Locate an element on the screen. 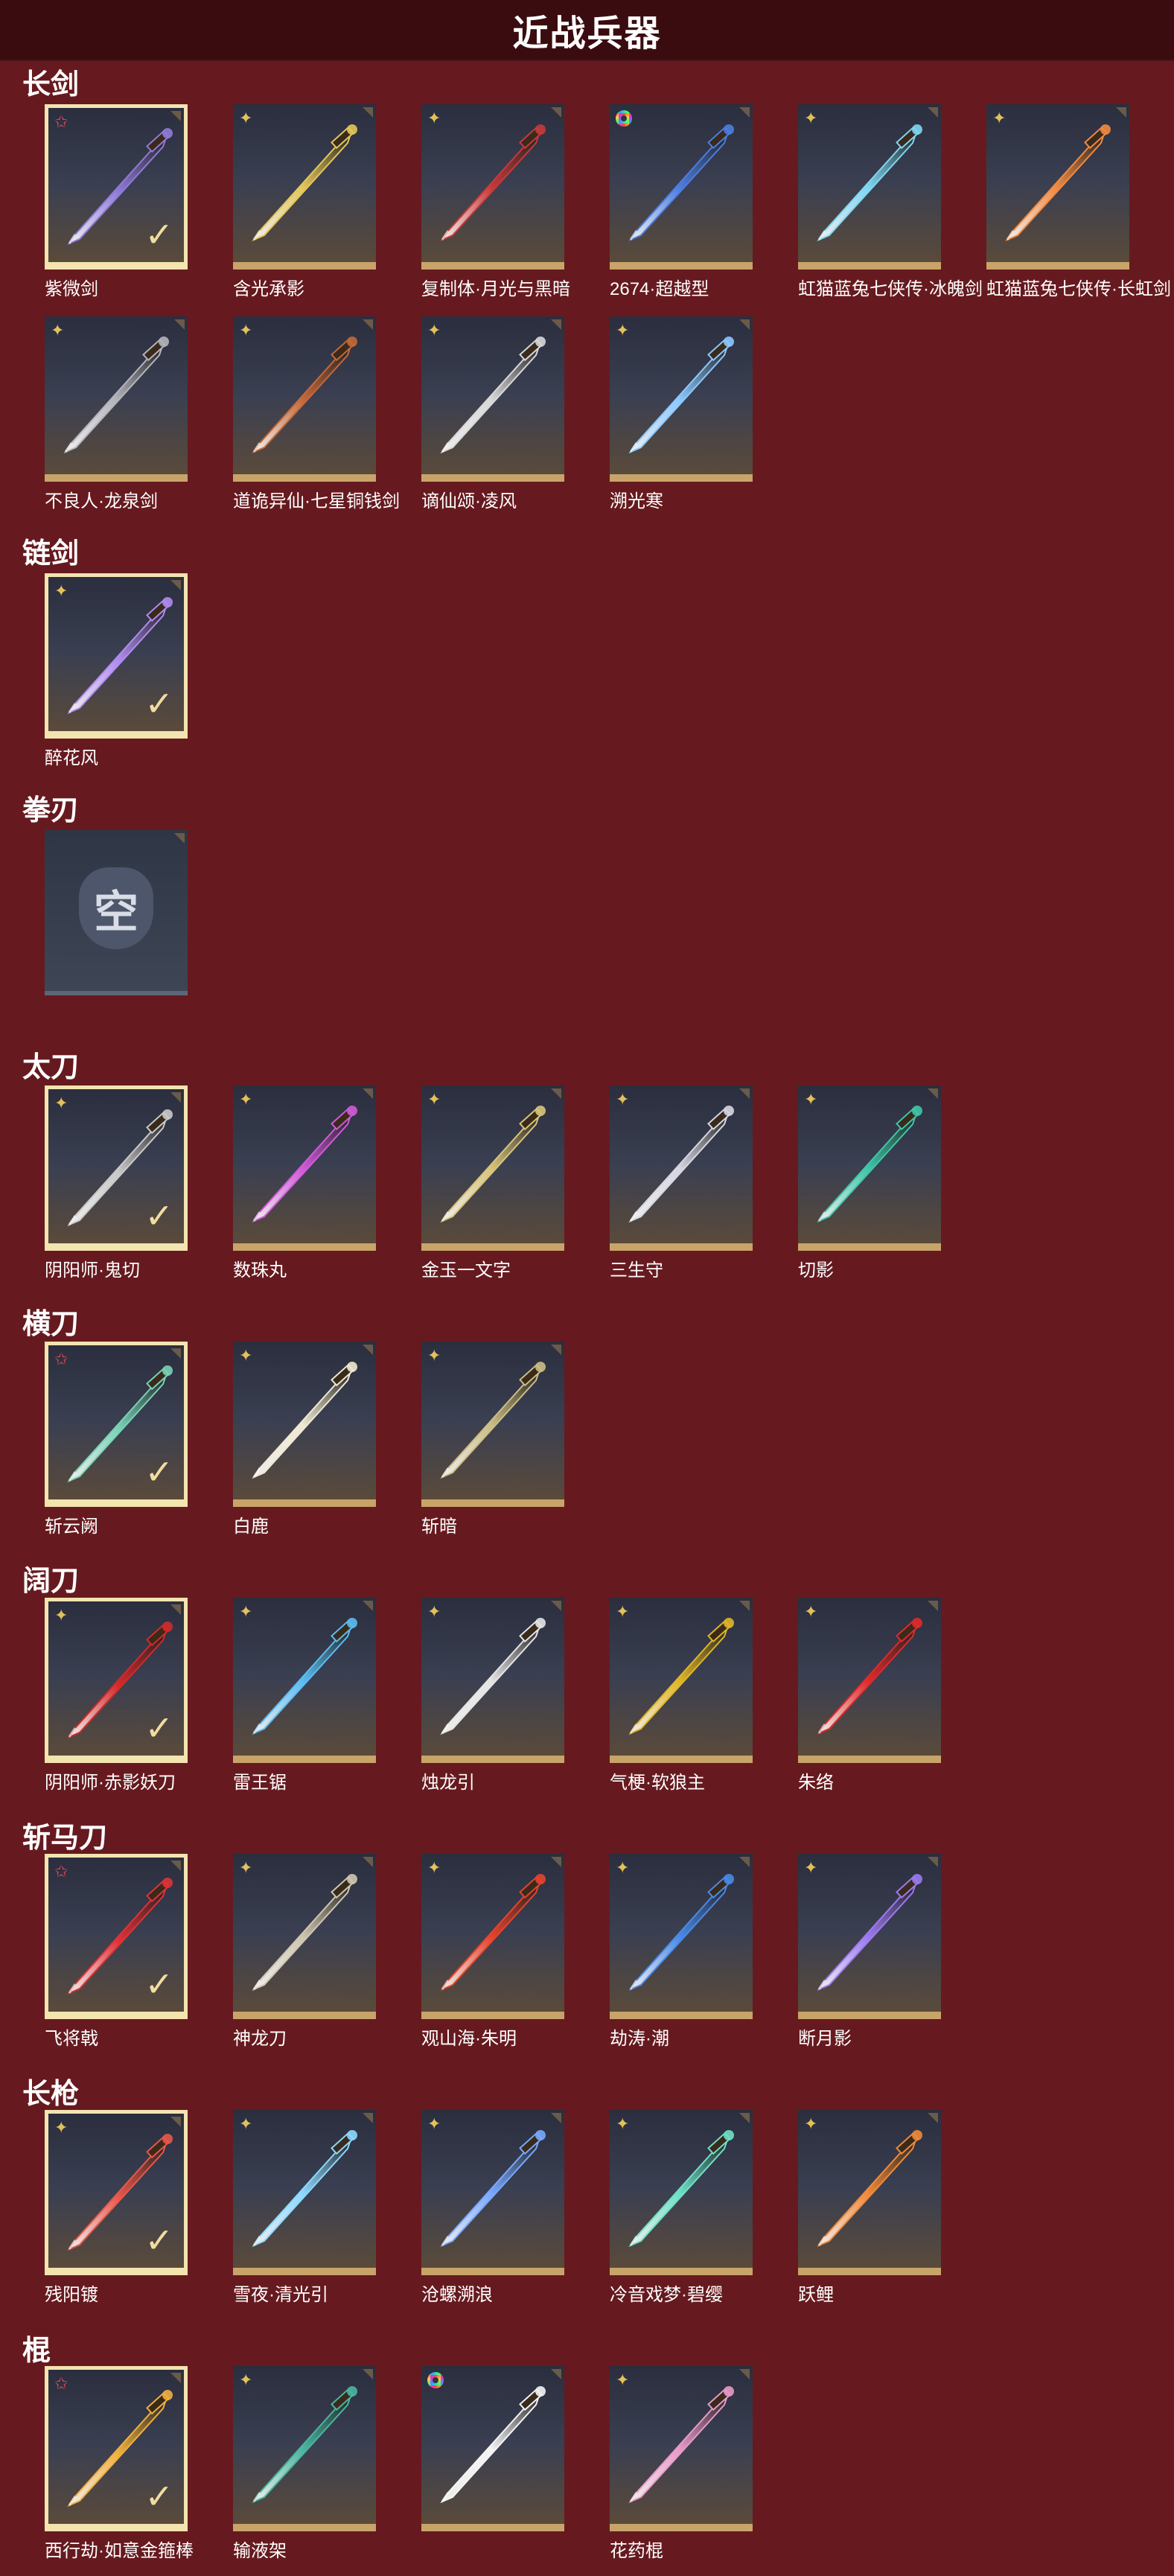  weapon-card: ✩ ✓ 紫微剑 is located at coordinates (117, 201).